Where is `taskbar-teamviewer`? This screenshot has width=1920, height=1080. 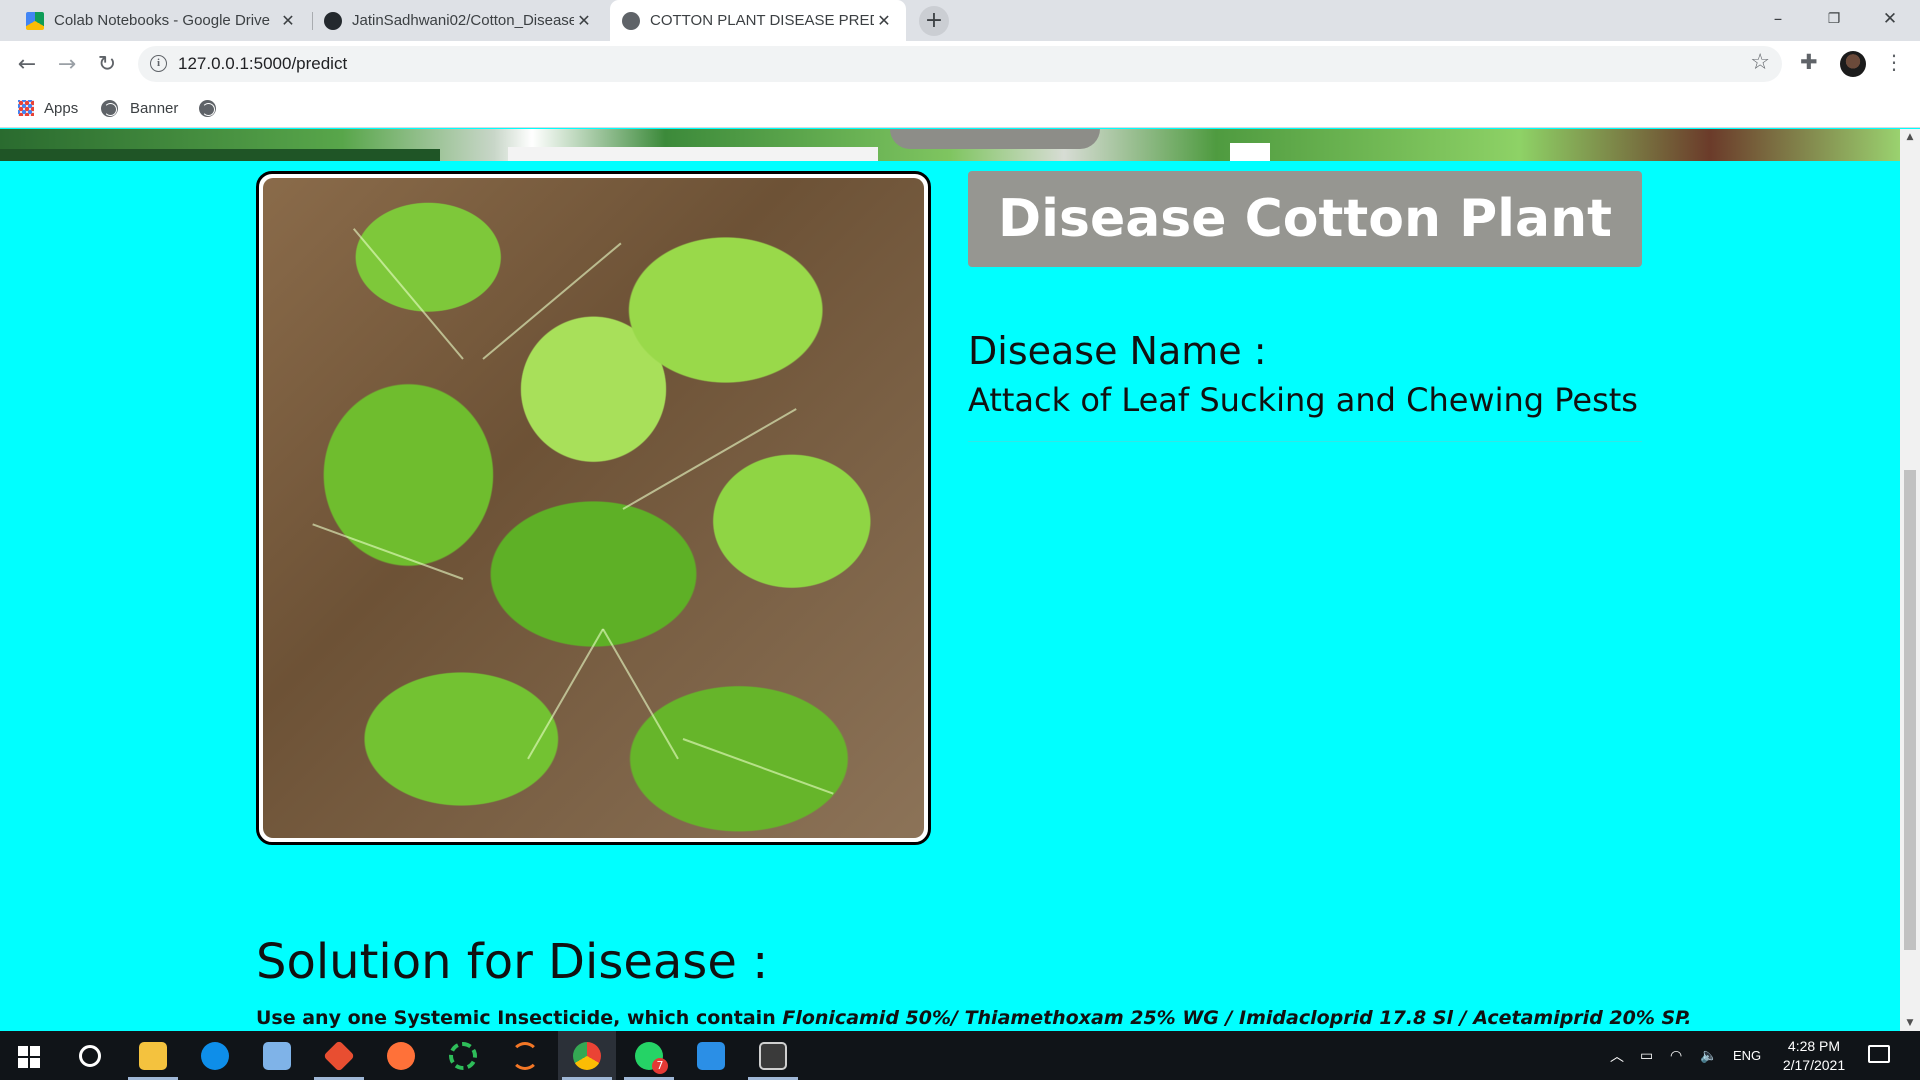
taskbar-teamviewer is located at coordinates (215, 1055).